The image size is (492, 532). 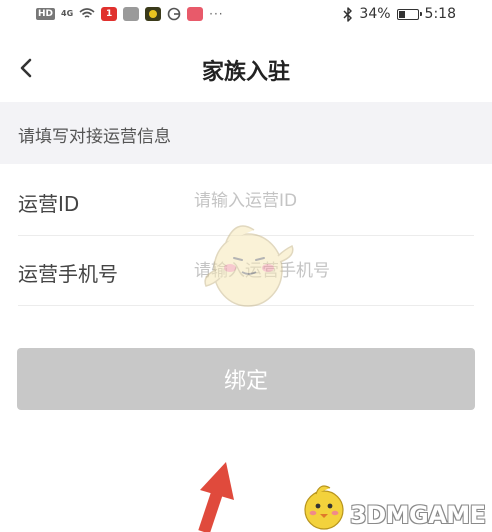 I want to click on status-bar-right: 34% 5:18, so click(x=399, y=14).